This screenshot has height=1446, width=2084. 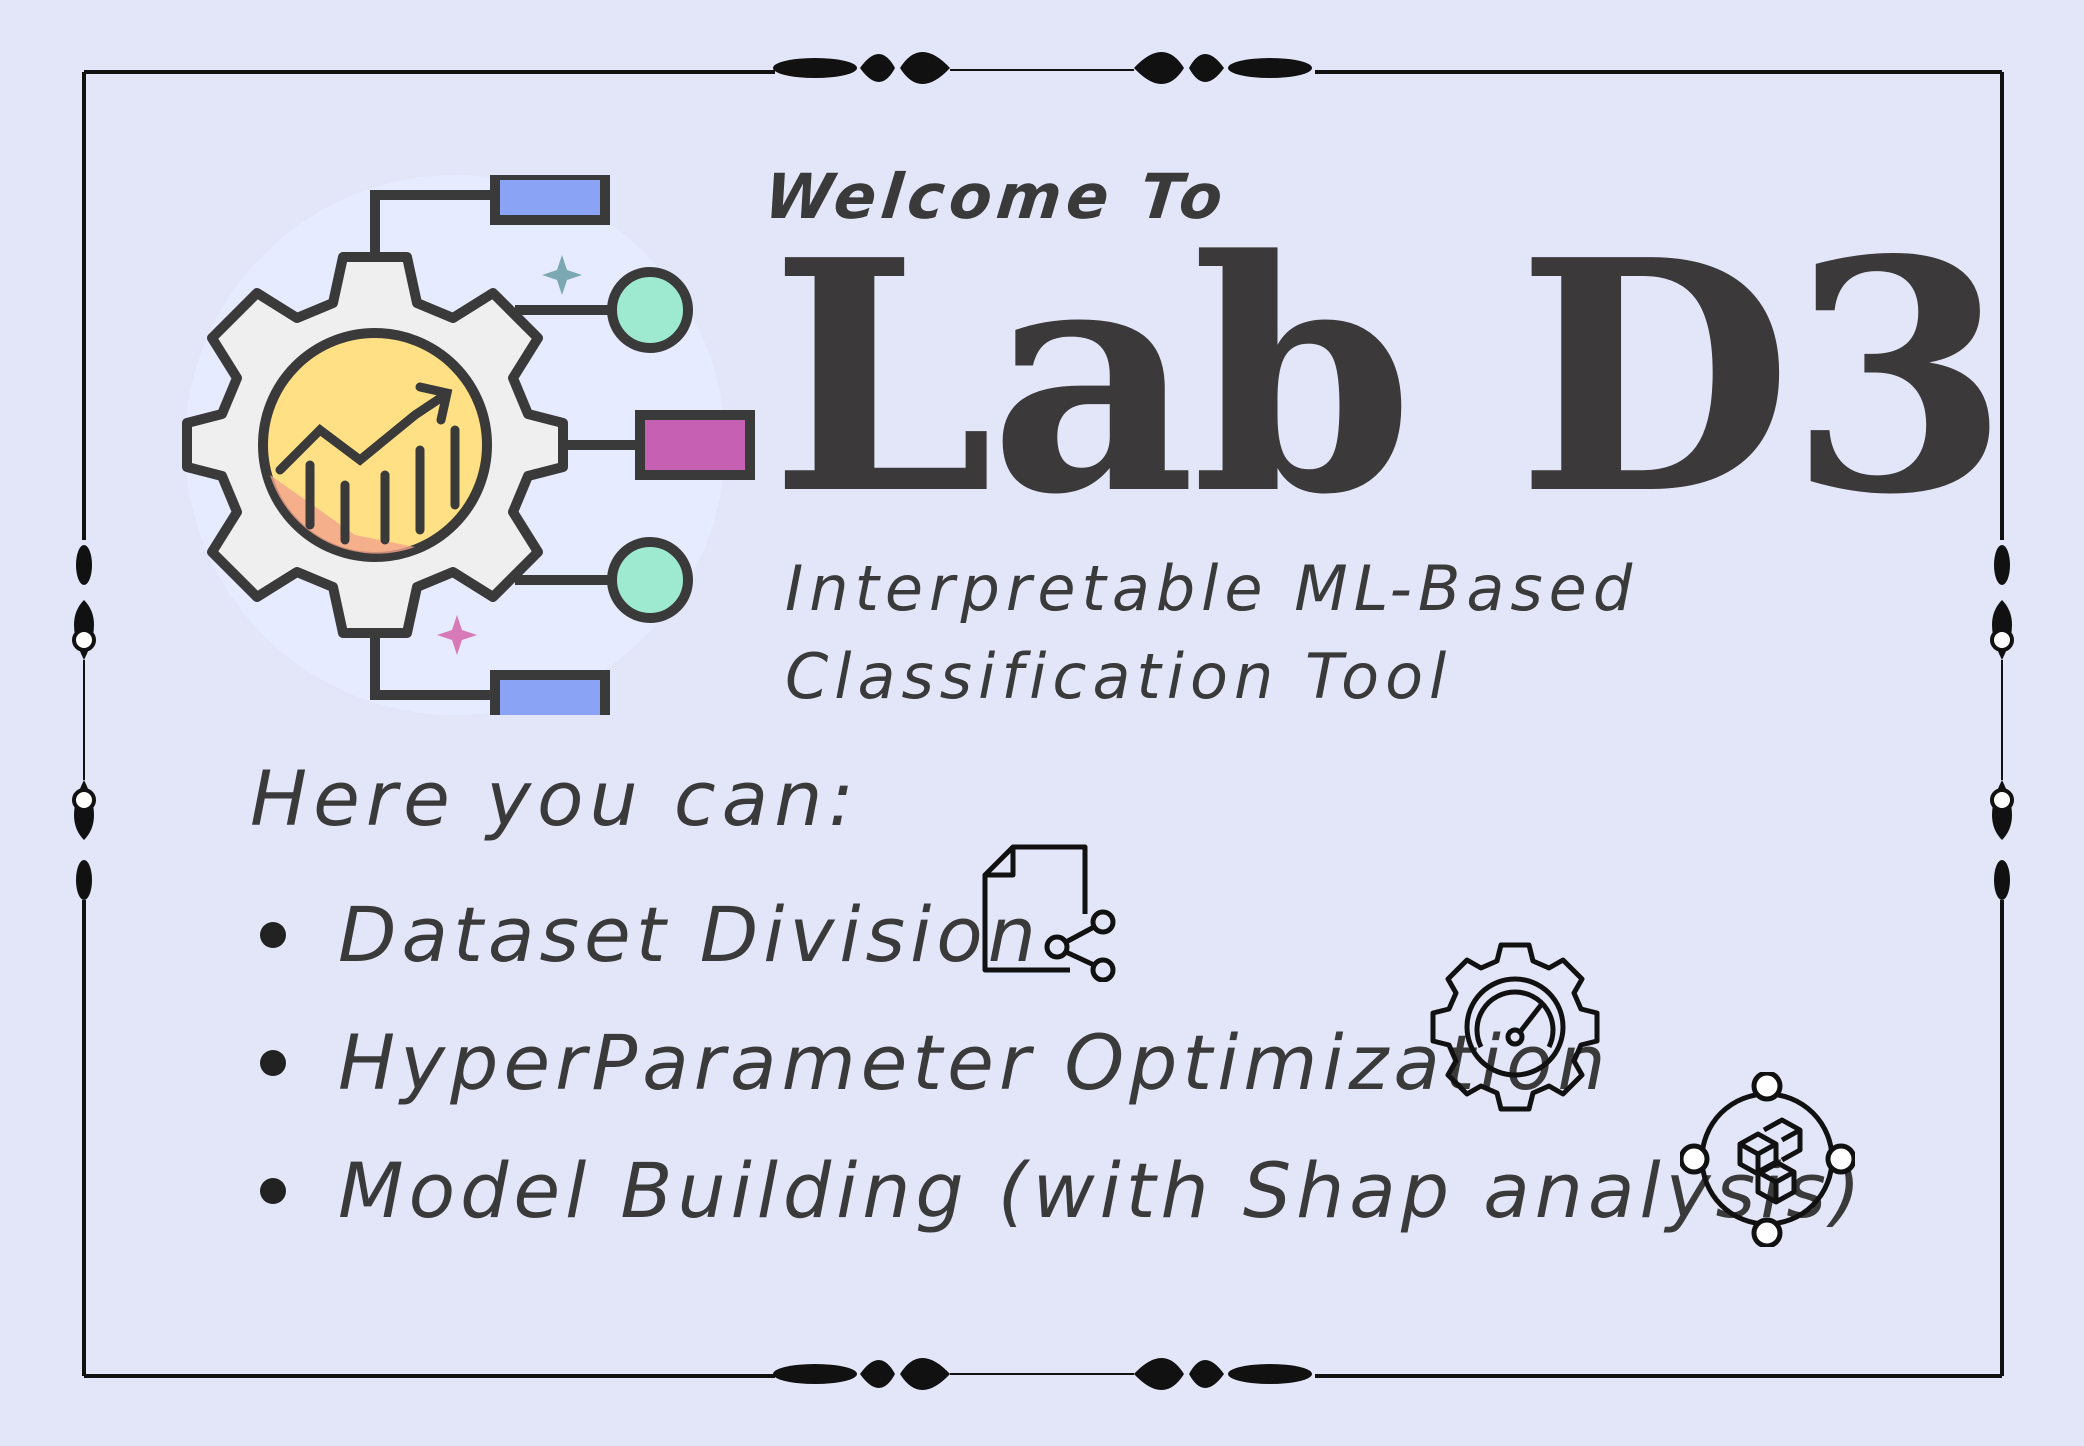 I want to click on subtitle-line-2: Classification Tool, so click(x=1119, y=676).